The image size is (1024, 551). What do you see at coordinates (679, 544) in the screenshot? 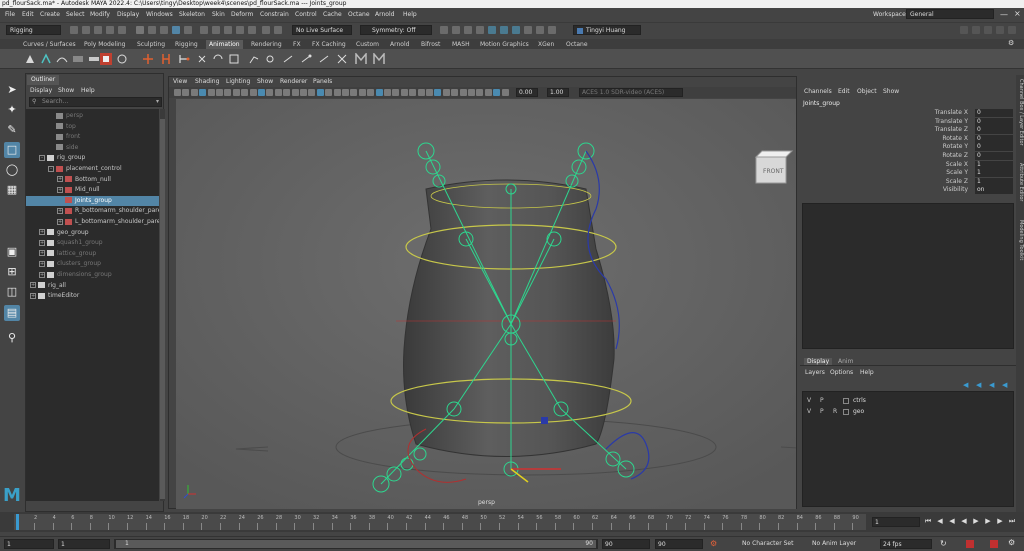
I see `animation-end-field: 90` at bounding box center [679, 544].